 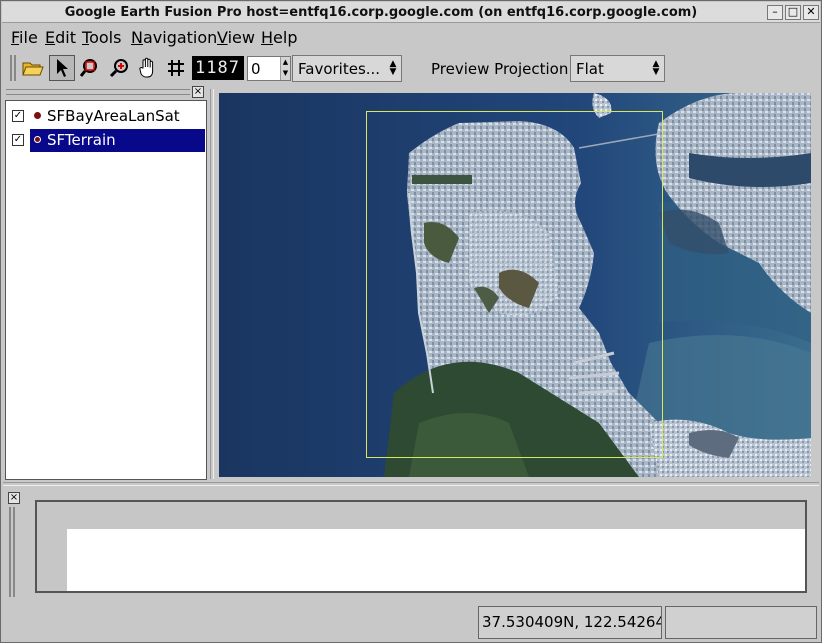 I want to click on panel-grip, so click(x=98, y=92).